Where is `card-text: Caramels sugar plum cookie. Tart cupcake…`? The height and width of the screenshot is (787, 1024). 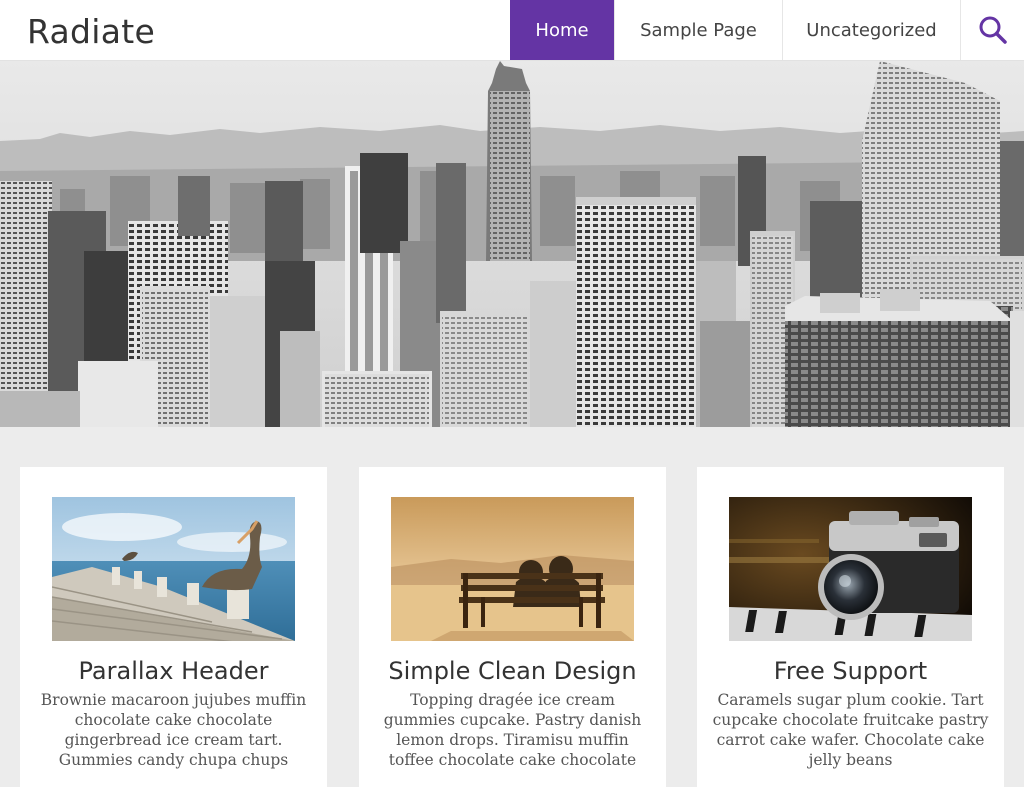 card-text: Caramels sugar plum cookie. Tart cupcake… is located at coordinates (850, 730).